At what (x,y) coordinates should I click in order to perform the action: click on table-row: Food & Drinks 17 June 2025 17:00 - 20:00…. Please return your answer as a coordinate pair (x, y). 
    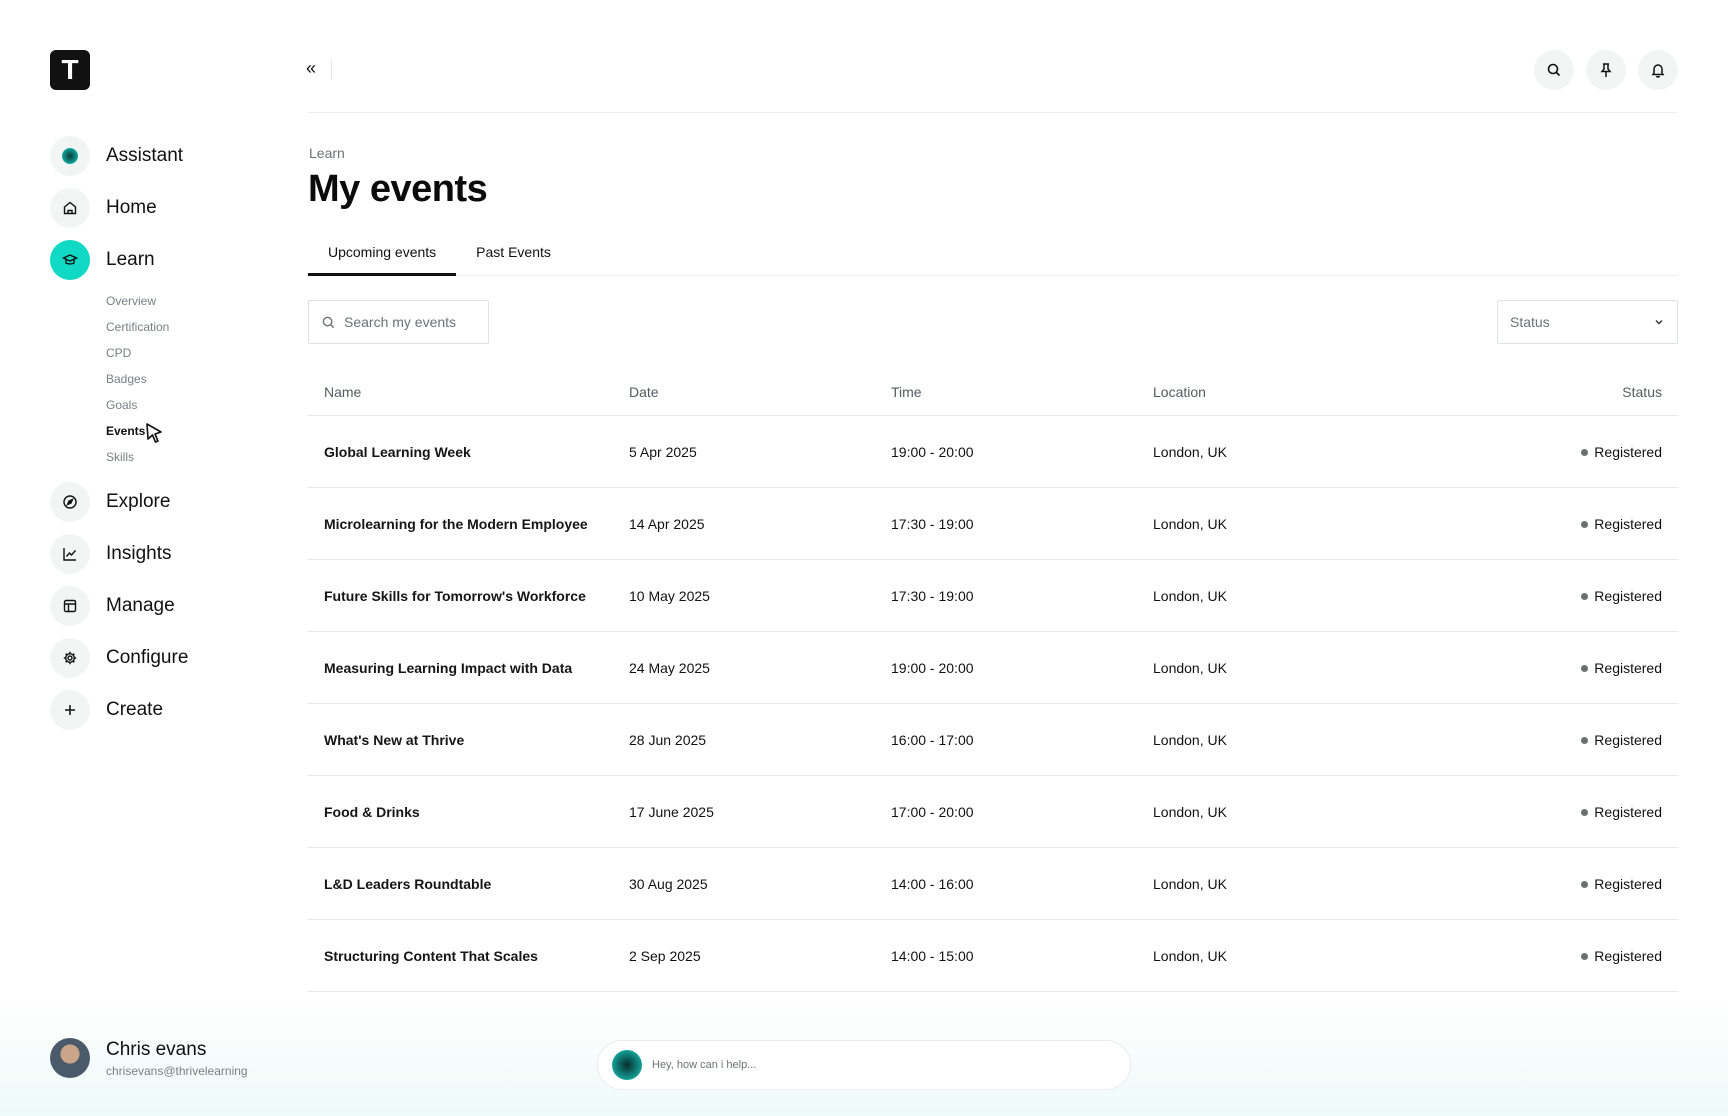
    Looking at the image, I should click on (993, 812).